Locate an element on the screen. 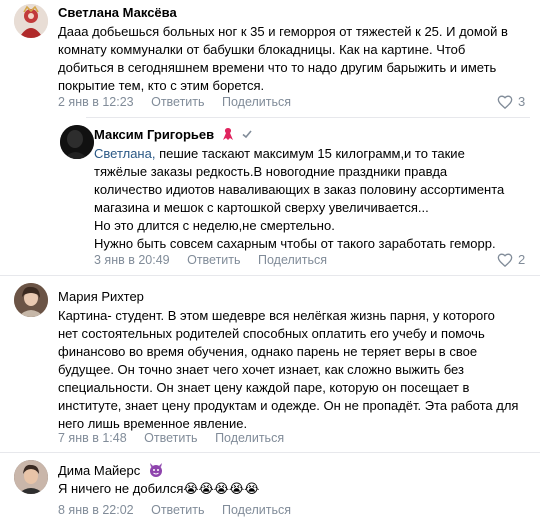  like-button: 3 is located at coordinates (511, 101).